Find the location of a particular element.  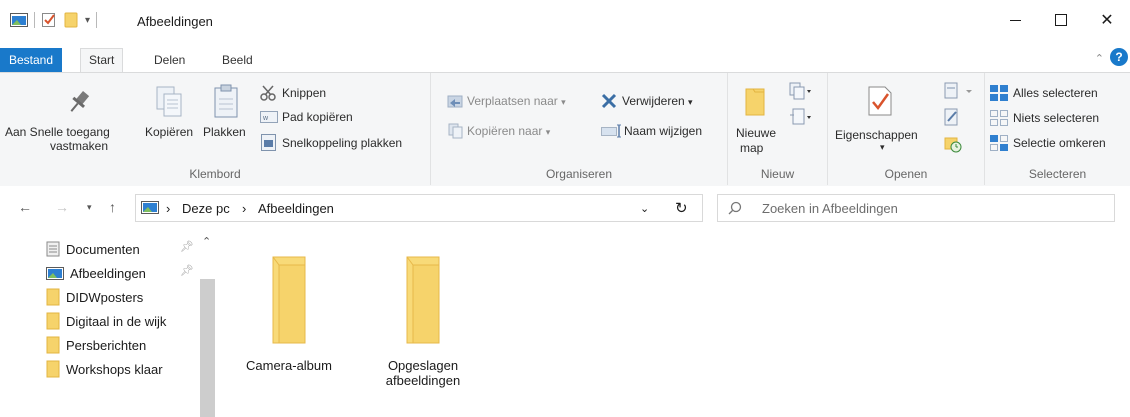

copy-icon is located at coordinates (169, 101).